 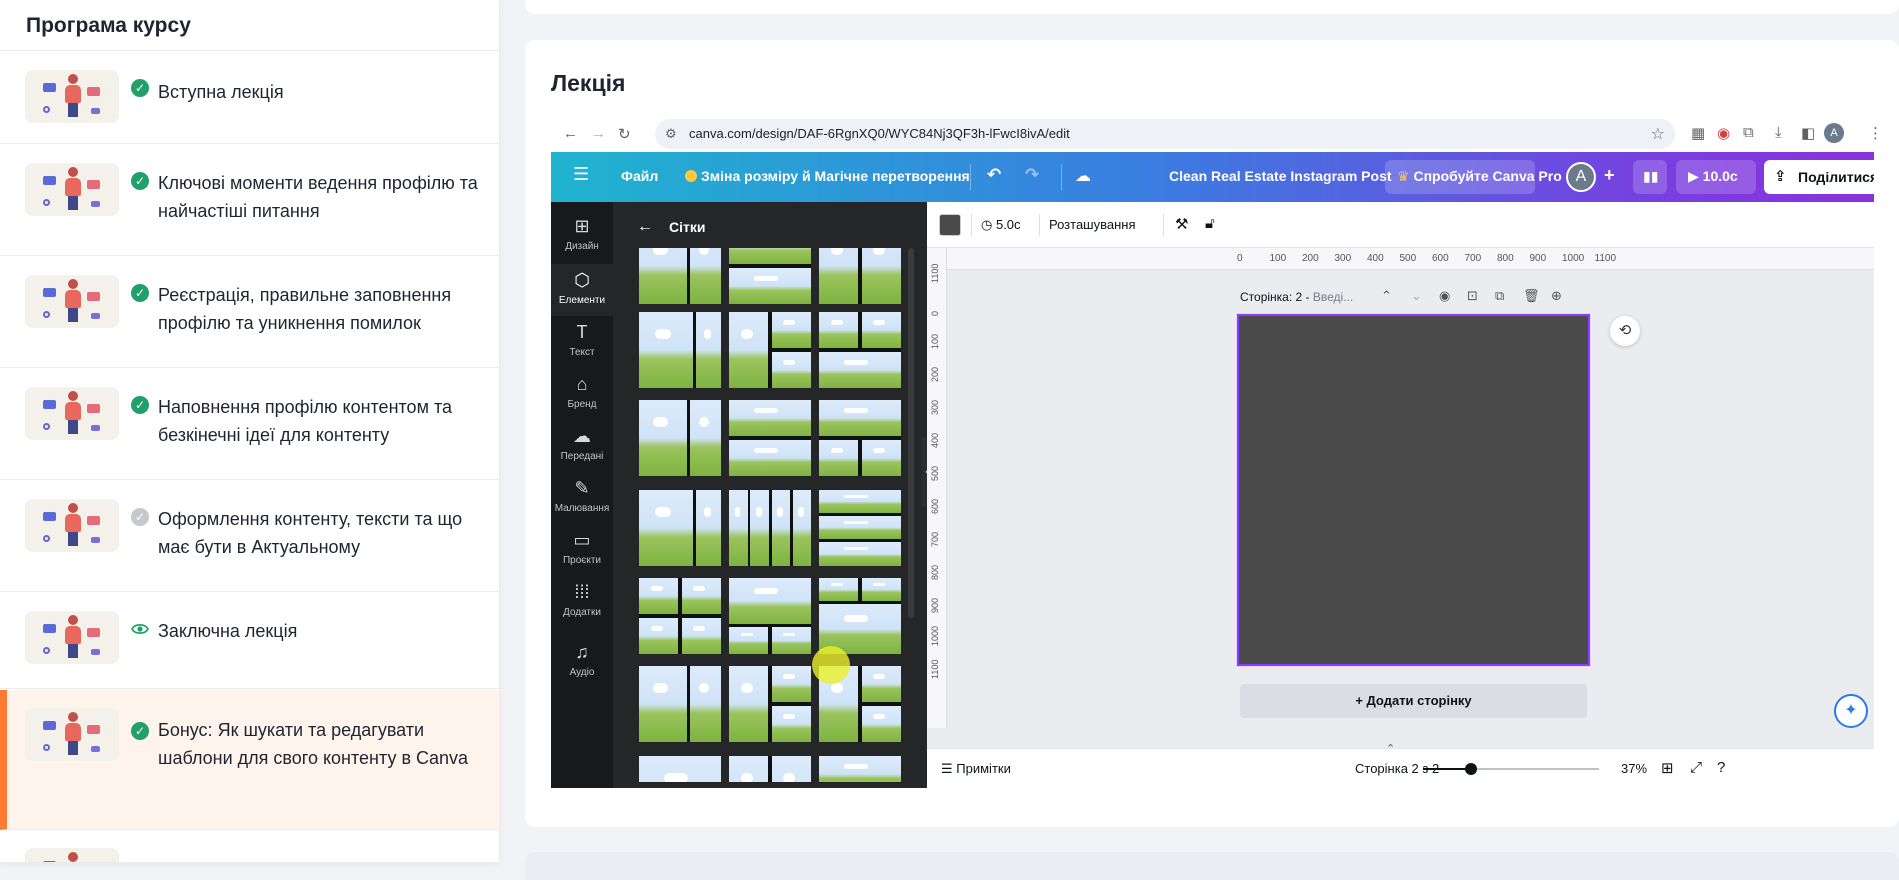 I want to click on add-page-icon: ⊕, so click(x=1556, y=296).